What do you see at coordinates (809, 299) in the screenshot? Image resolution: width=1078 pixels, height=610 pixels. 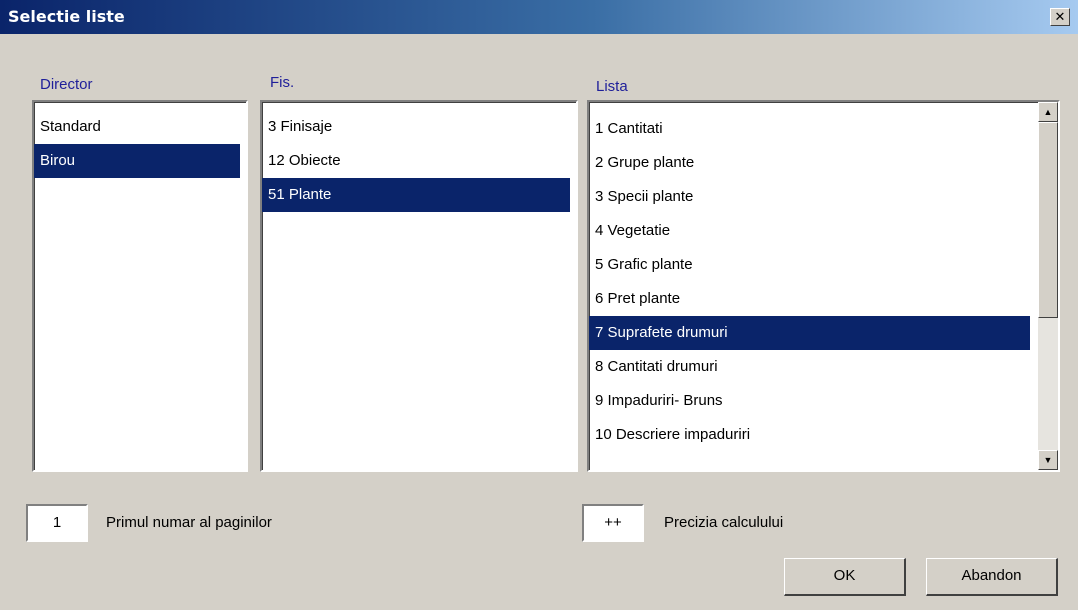 I see `lista-list-item: 6 Pret plante` at bounding box center [809, 299].